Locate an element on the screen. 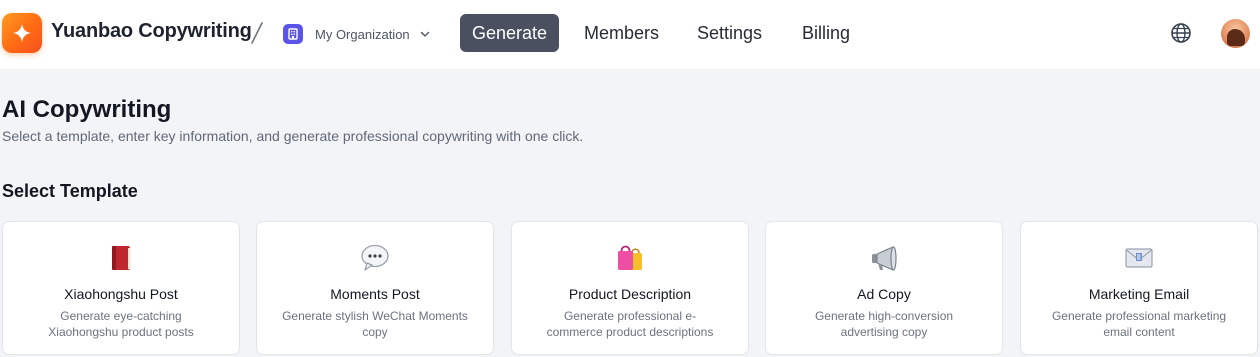  template-title: Marketing Email is located at coordinates (1139, 294).